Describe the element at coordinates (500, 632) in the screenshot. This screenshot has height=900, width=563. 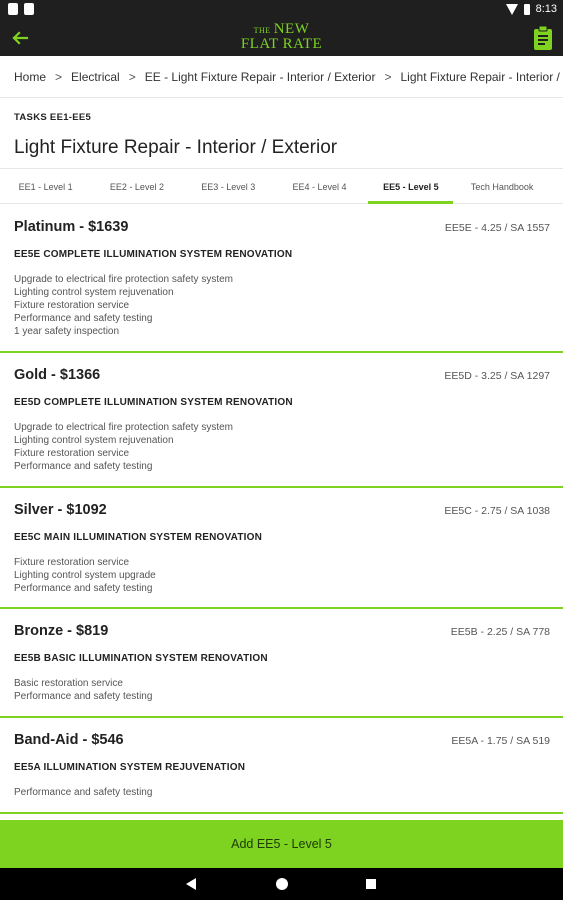
I see `package-code: EE5B - 2.25 / SA 778` at that location.